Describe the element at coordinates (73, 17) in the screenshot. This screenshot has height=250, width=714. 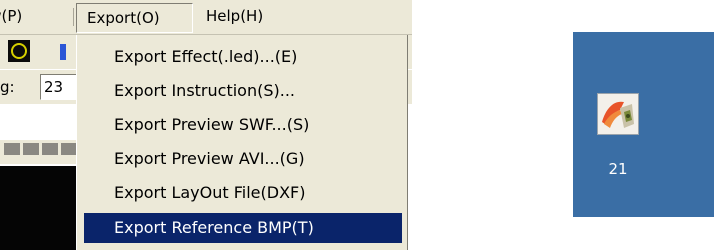
I see `menu-separator` at that location.